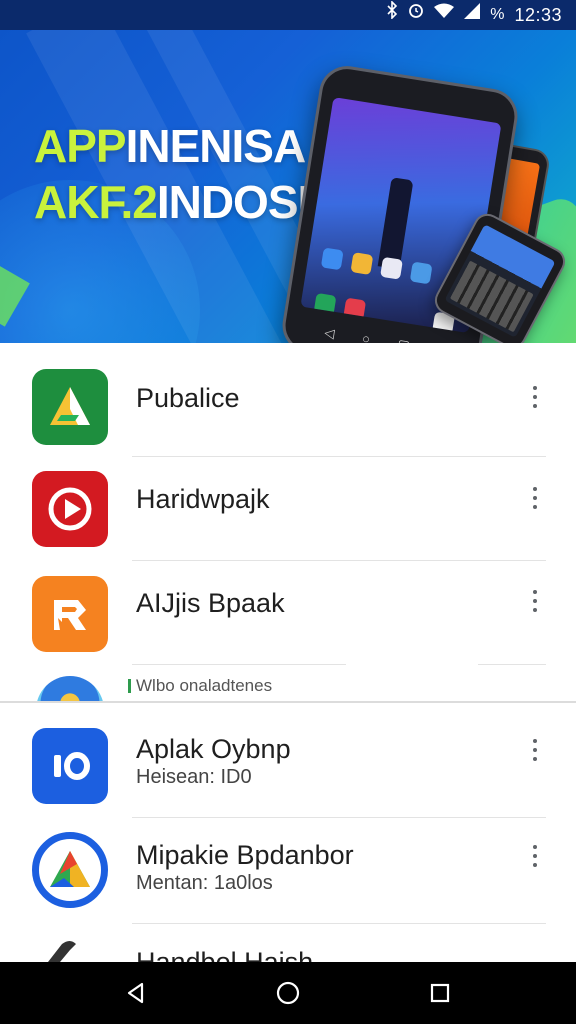  I want to click on app-name: AIJjis Bpaak, so click(210, 603).